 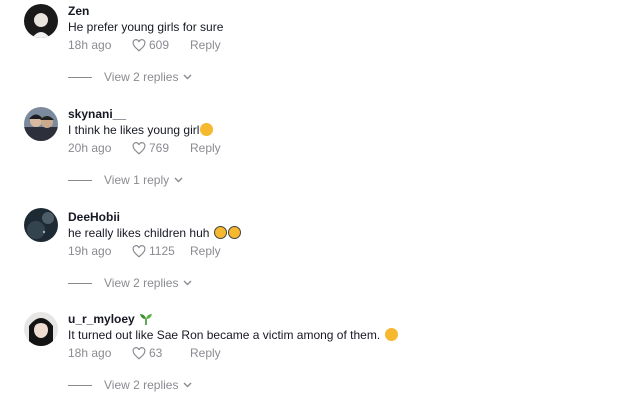 What do you see at coordinates (144, 114) in the screenshot?
I see `username: skynani__` at bounding box center [144, 114].